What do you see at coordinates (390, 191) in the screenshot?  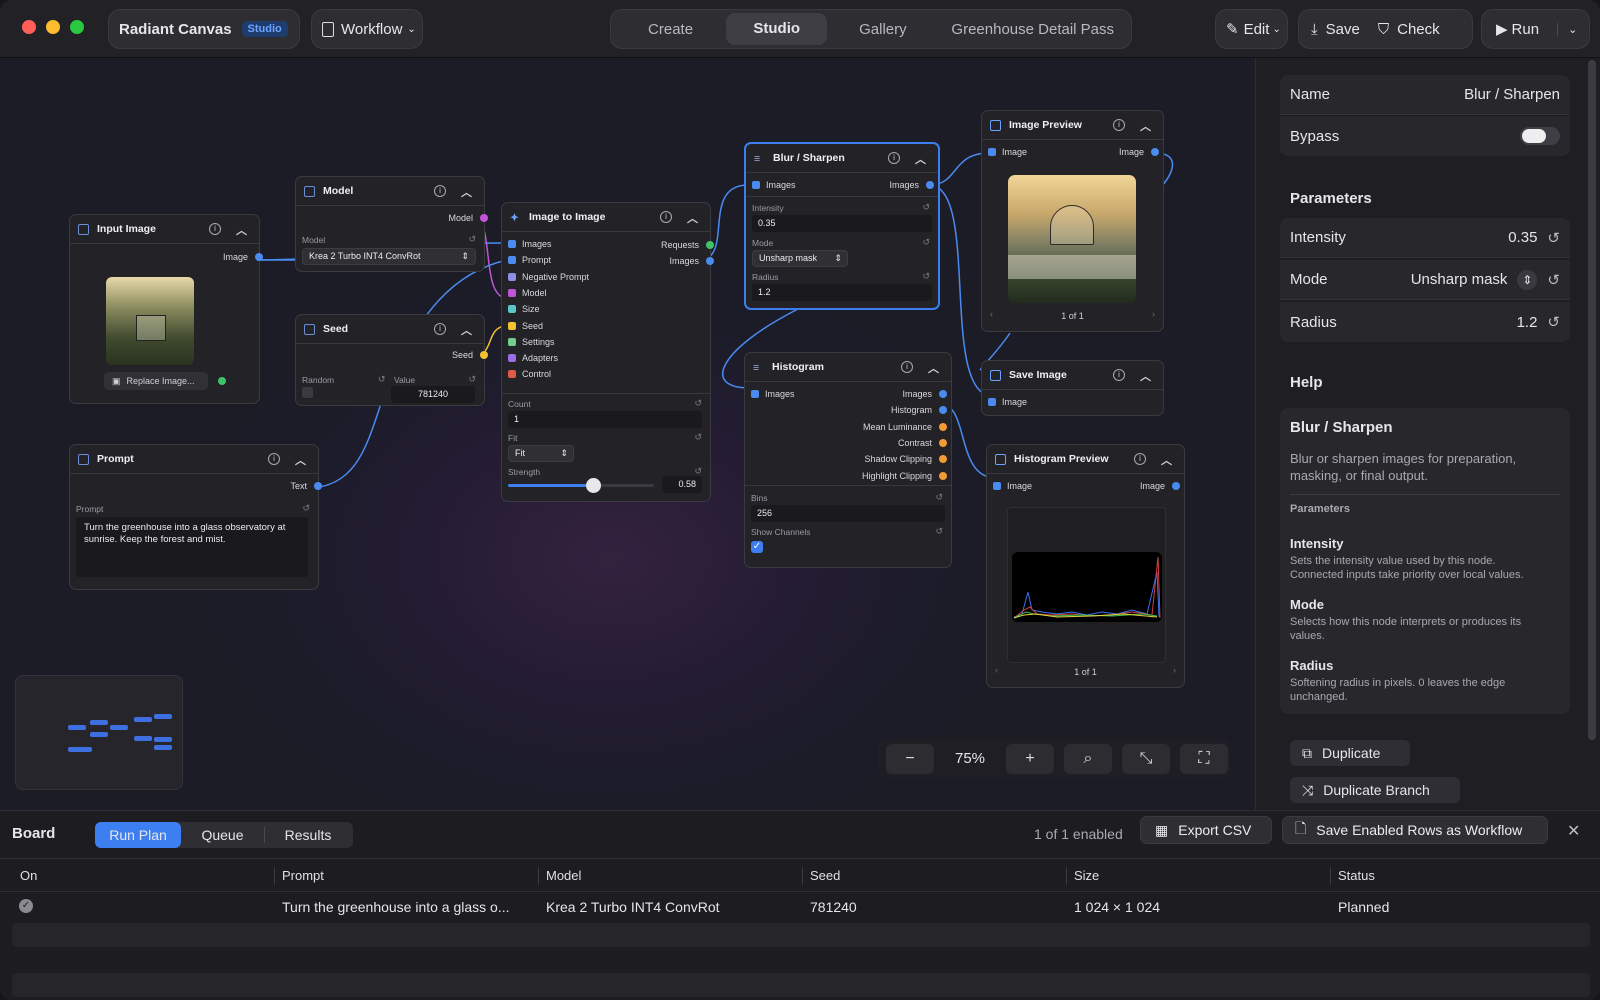 I see `node-header: Model i ︿` at bounding box center [390, 191].